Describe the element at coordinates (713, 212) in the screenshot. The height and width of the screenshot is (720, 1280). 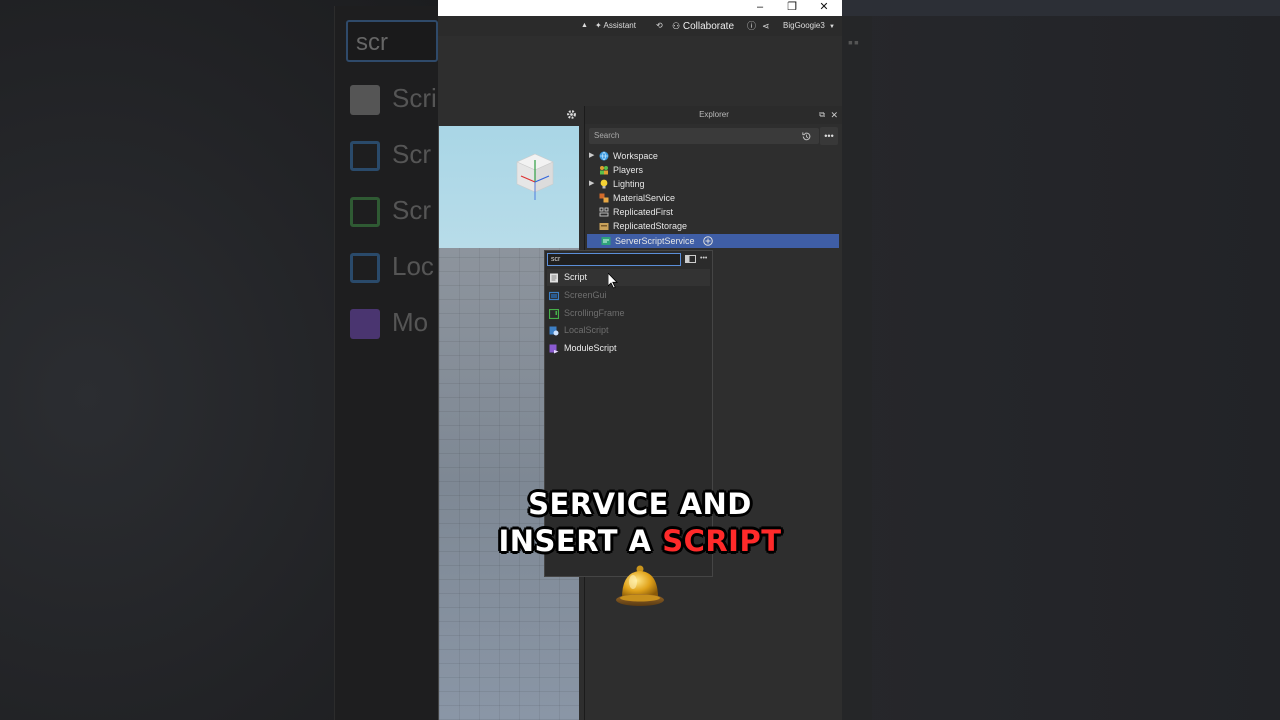
I see `tree-item-replicatedfirst: ReplicatedFirst` at that location.